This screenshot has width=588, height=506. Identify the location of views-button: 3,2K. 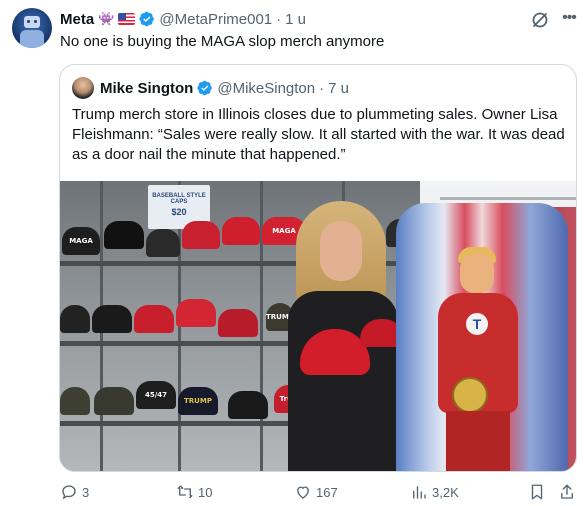
(434, 492).